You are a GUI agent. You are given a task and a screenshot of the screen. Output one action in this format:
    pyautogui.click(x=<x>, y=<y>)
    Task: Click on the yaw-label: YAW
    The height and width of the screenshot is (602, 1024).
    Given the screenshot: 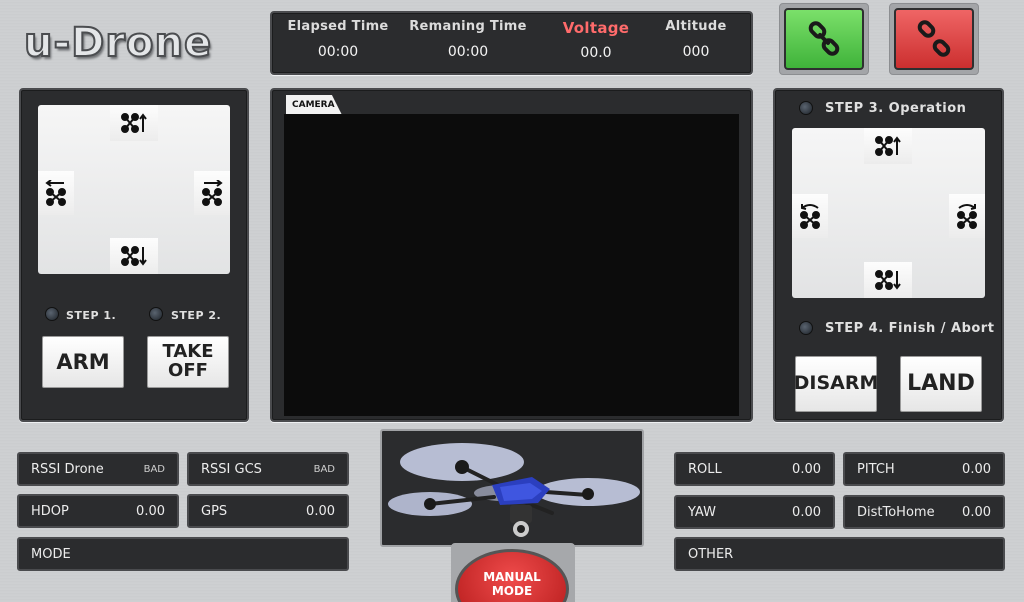 What is the action you would take?
    pyautogui.click(x=702, y=512)
    